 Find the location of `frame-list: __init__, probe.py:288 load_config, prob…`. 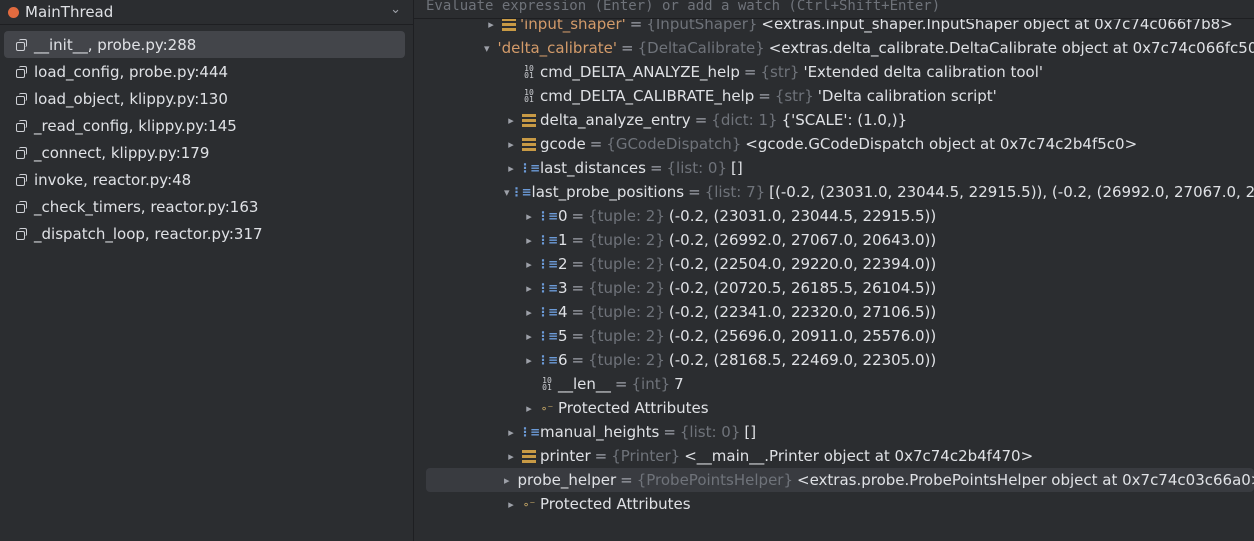

frame-list: __init__, probe.py:288 load_config, prob… is located at coordinates (206, 136).